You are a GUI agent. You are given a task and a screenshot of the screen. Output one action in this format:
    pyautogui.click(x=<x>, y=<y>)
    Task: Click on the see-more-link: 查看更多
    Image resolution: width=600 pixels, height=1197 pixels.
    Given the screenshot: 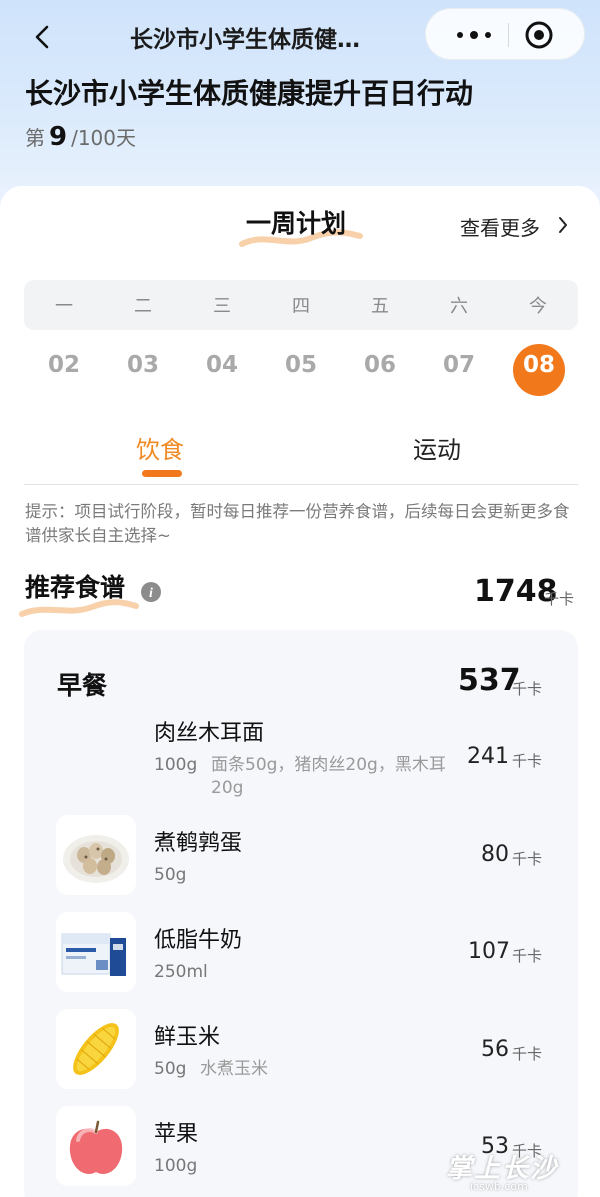 What is the action you would take?
    pyautogui.click(x=500, y=226)
    